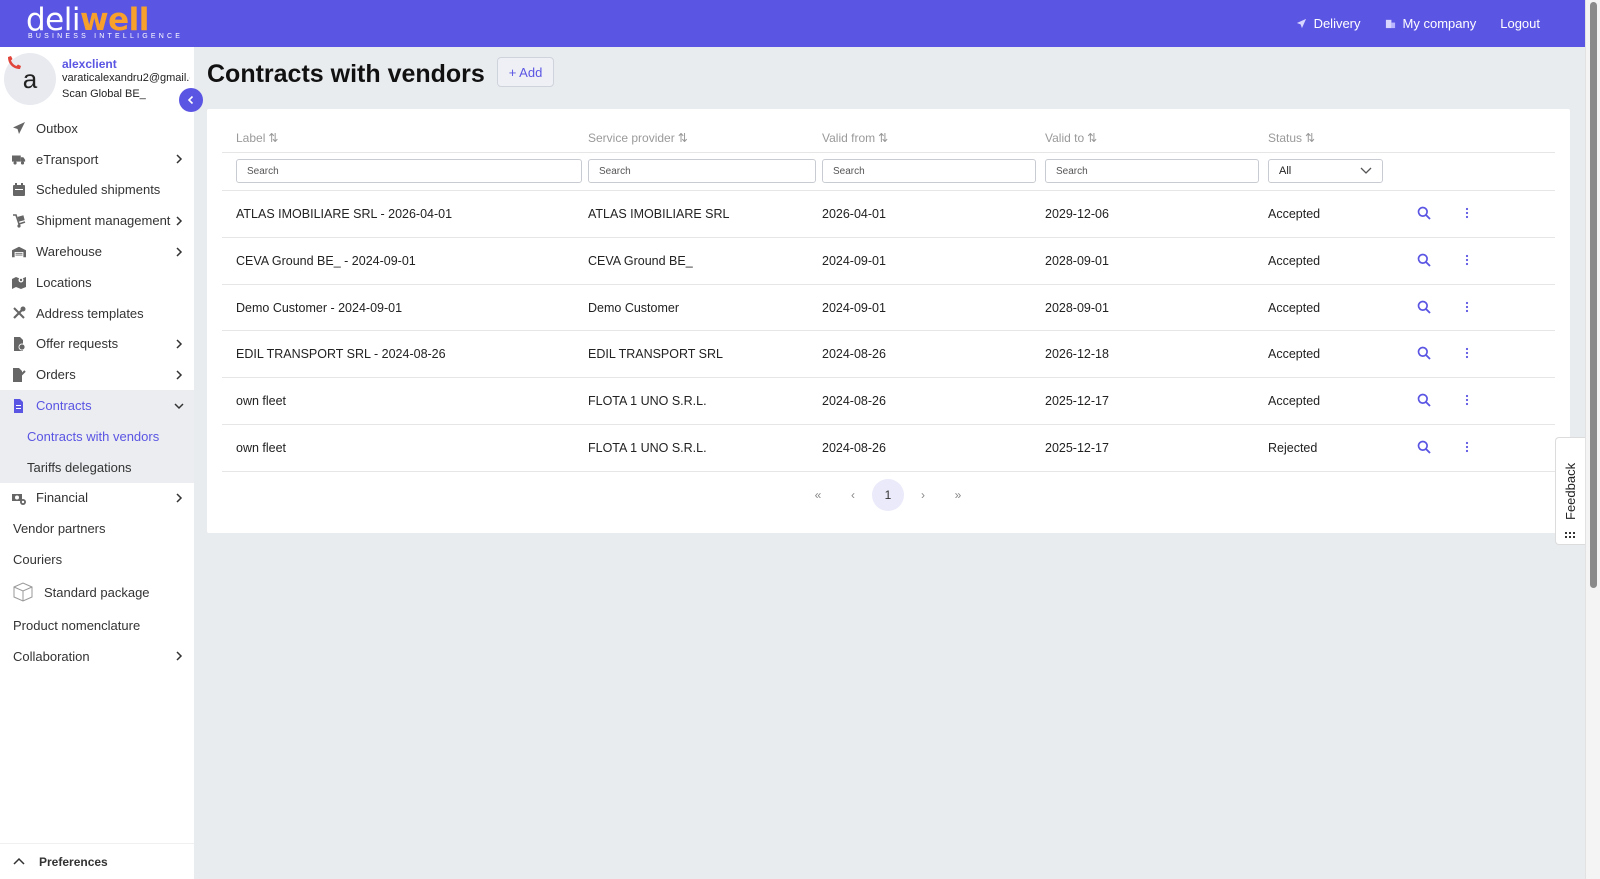 The width and height of the screenshot is (1600, 879). I want to click on column-header-status: Status ⇅, so click(1291, 138).